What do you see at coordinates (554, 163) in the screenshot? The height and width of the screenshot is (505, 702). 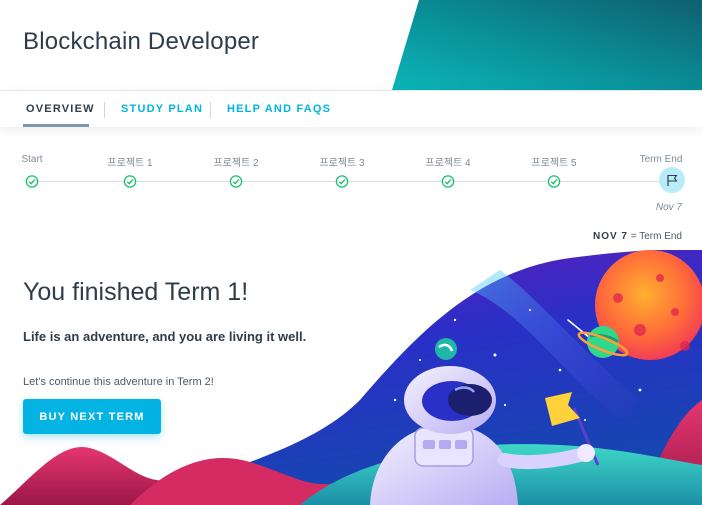 I see `timeline-label-project-5: 프로젝트 5` at bounding box center [554, 163].